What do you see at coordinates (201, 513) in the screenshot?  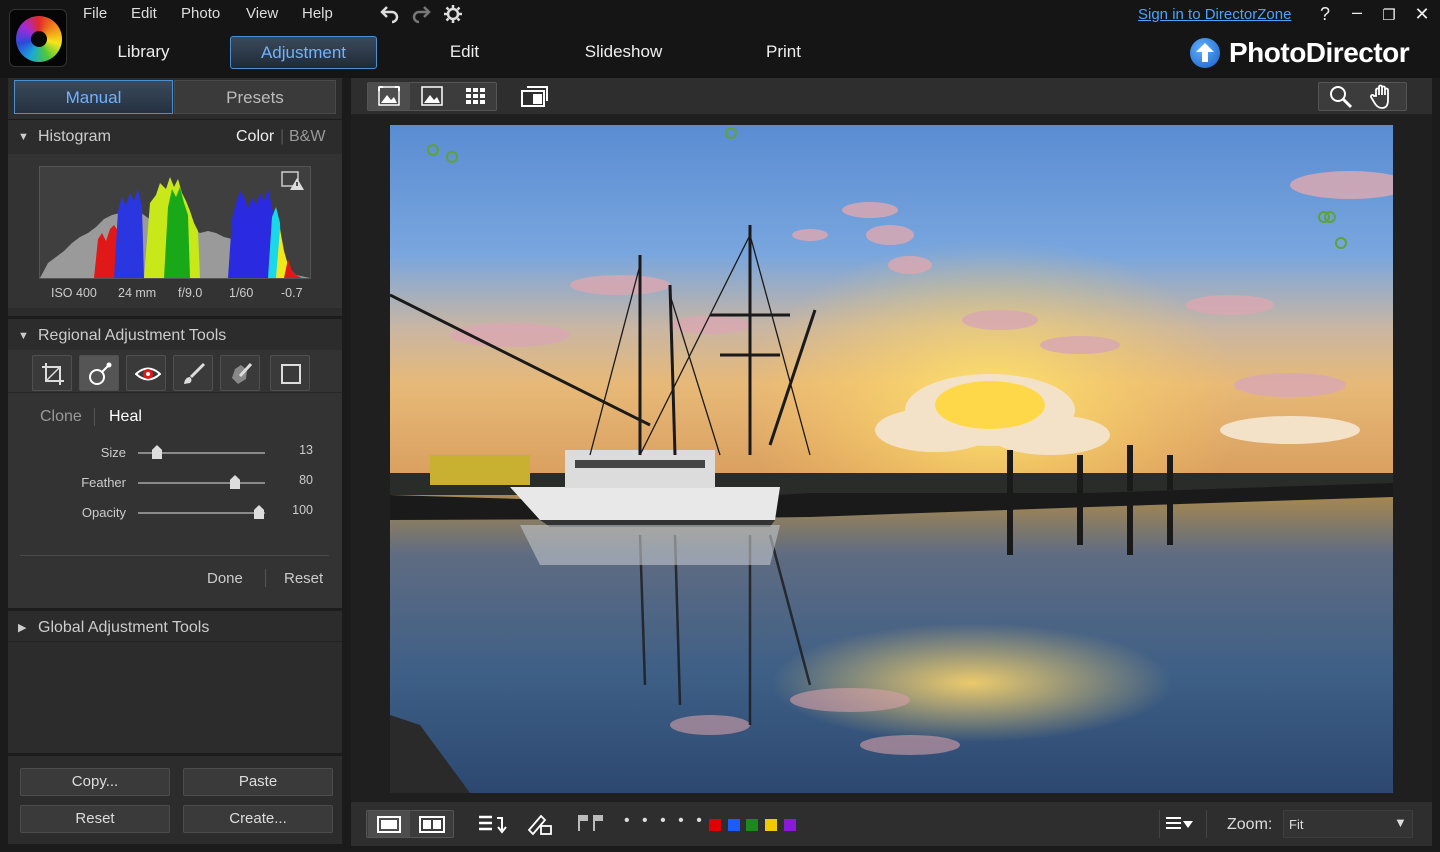 I see `opacity-slider` at bounding box center [201, 513].